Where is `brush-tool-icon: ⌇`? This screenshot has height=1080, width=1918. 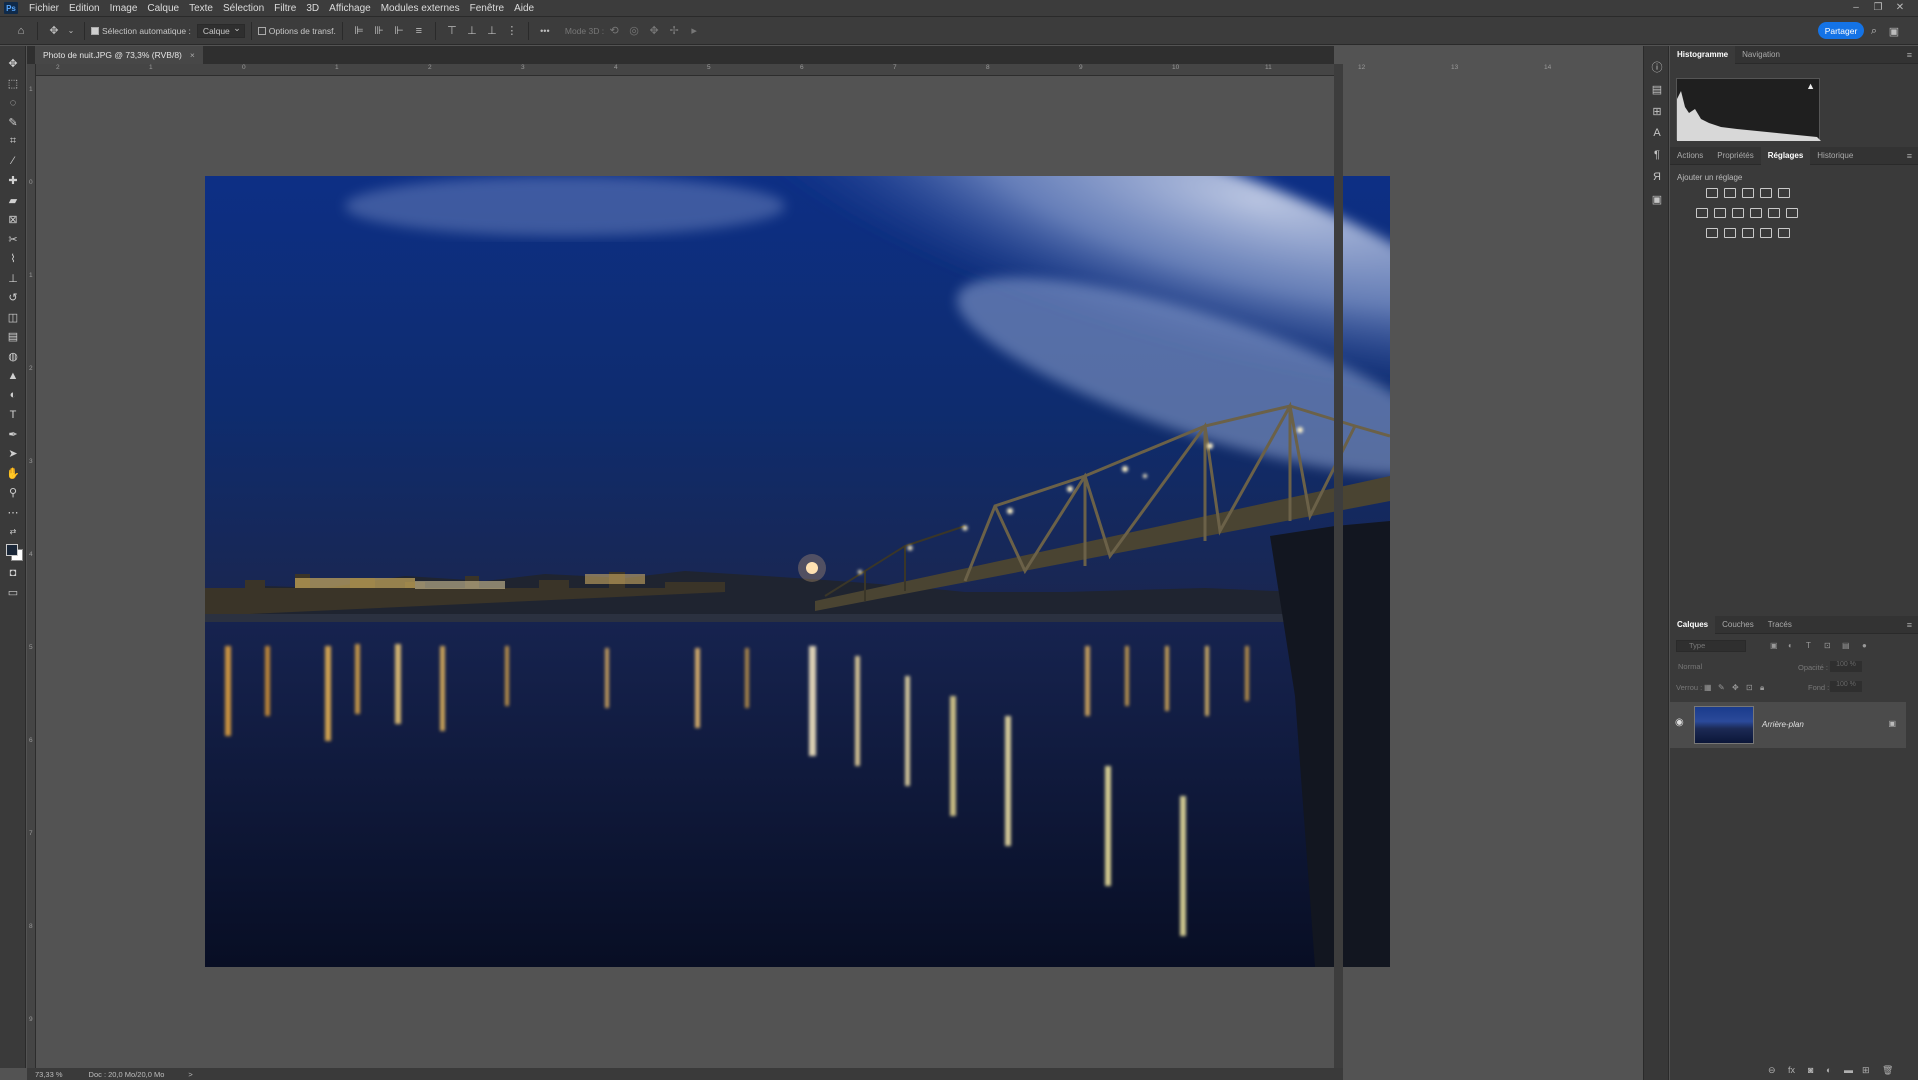
brush-tool-icon: ⌇ is located at coordinates (13, 259).